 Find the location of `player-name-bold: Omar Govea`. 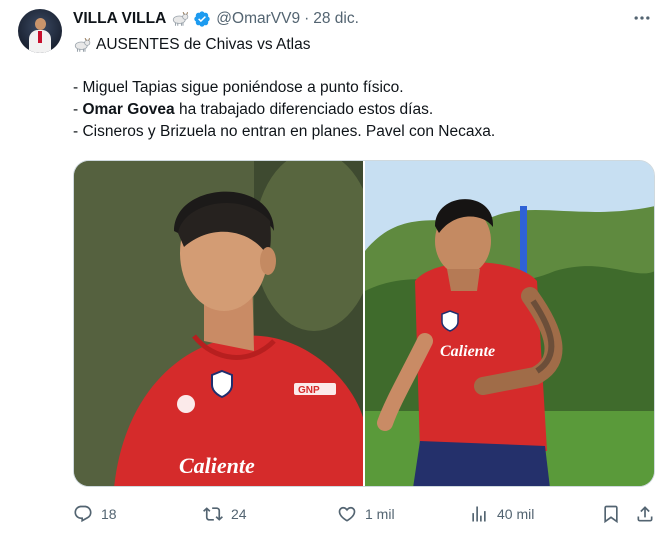

player-name-bold: Omar Govea is located at coordinates (128, 109).